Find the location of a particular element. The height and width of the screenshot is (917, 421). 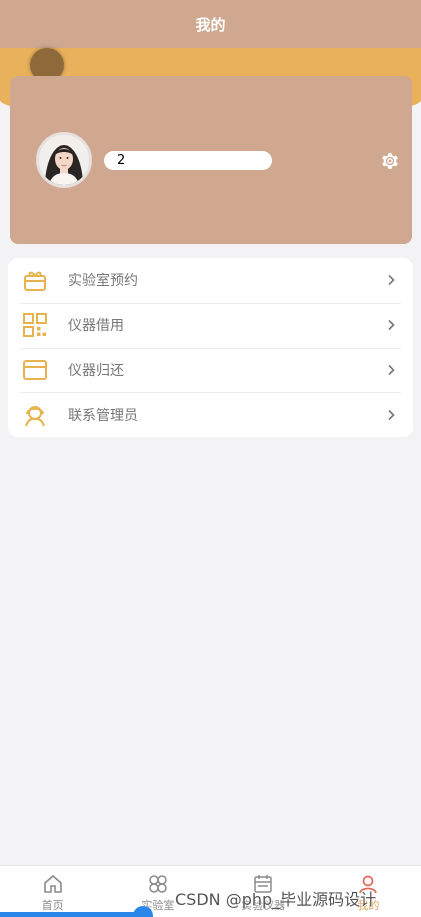

menu-item-label: 仪器归还 is located at coordinates (96, 370).